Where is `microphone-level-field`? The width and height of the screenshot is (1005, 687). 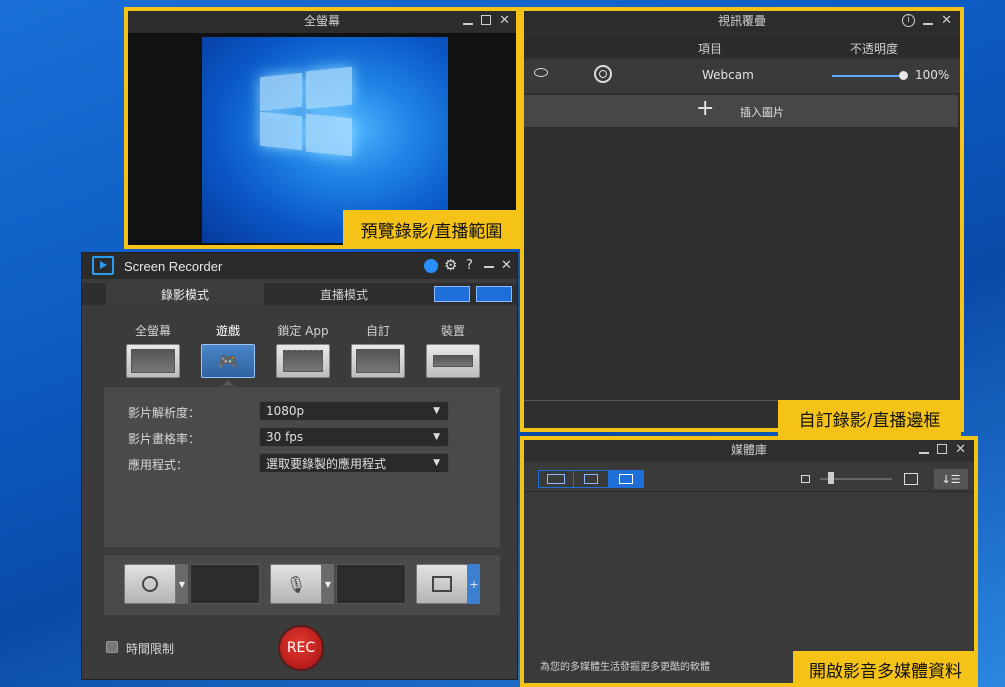 microphone-level-field is located at coordinates (371, 584).